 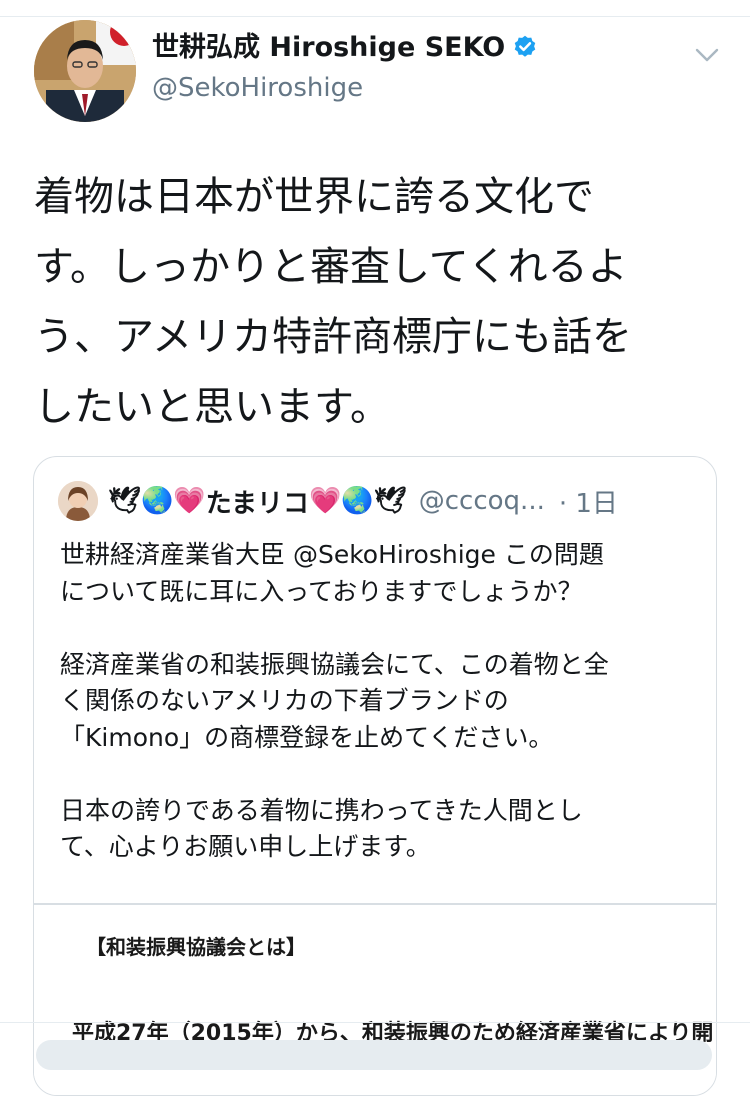 I want to click on quoted-tweet-header: 🕊🌏💗 たまリコ 💗🌏🕊 @cccoq... · 1日, so click(x=378, y=501).